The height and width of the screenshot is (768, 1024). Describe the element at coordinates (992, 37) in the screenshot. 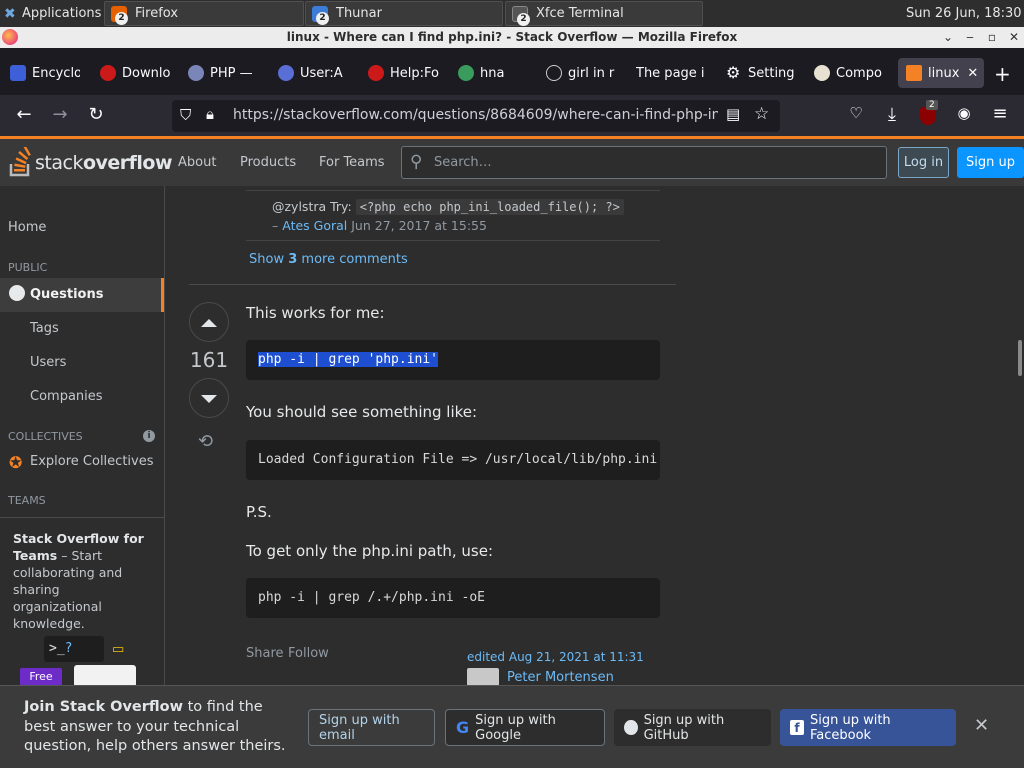

I see `maximize-icon: ▫` at that location.